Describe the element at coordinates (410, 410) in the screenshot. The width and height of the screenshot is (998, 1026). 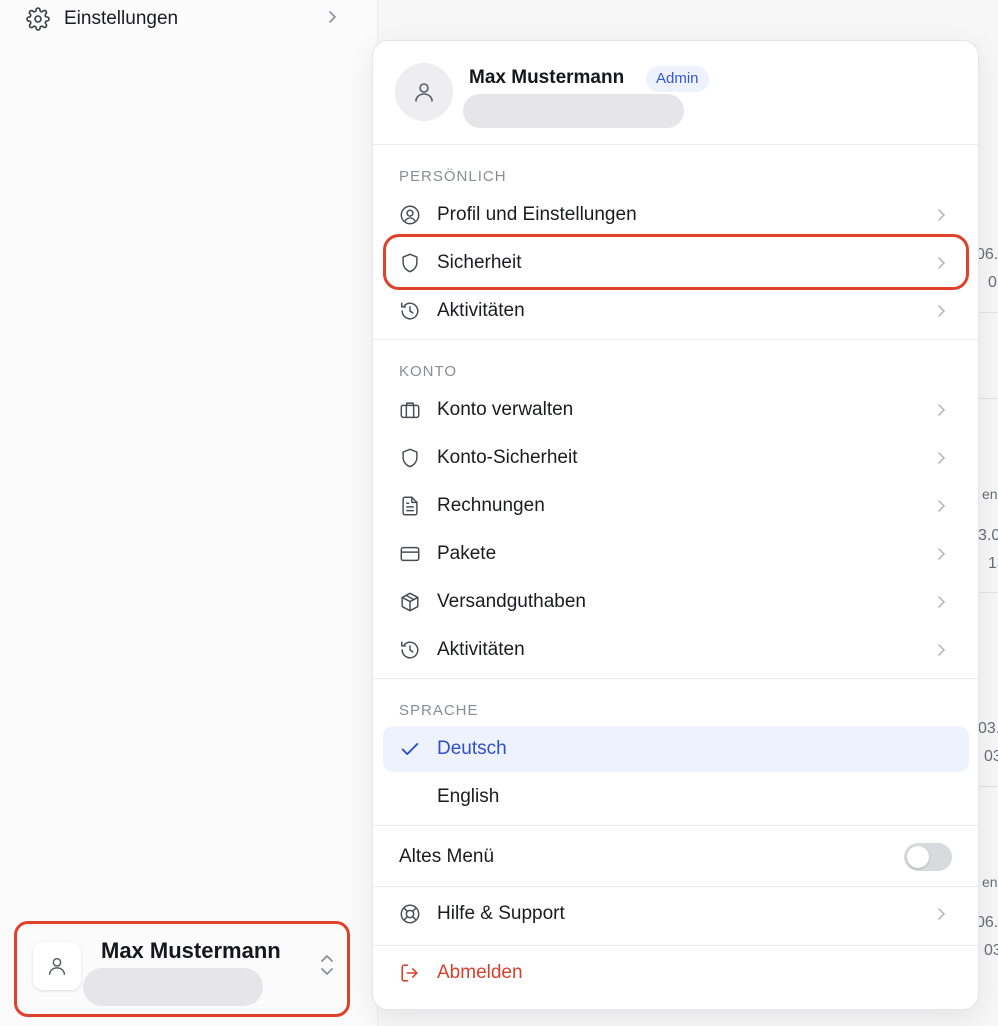
I see `briefcase-icon` at that location.